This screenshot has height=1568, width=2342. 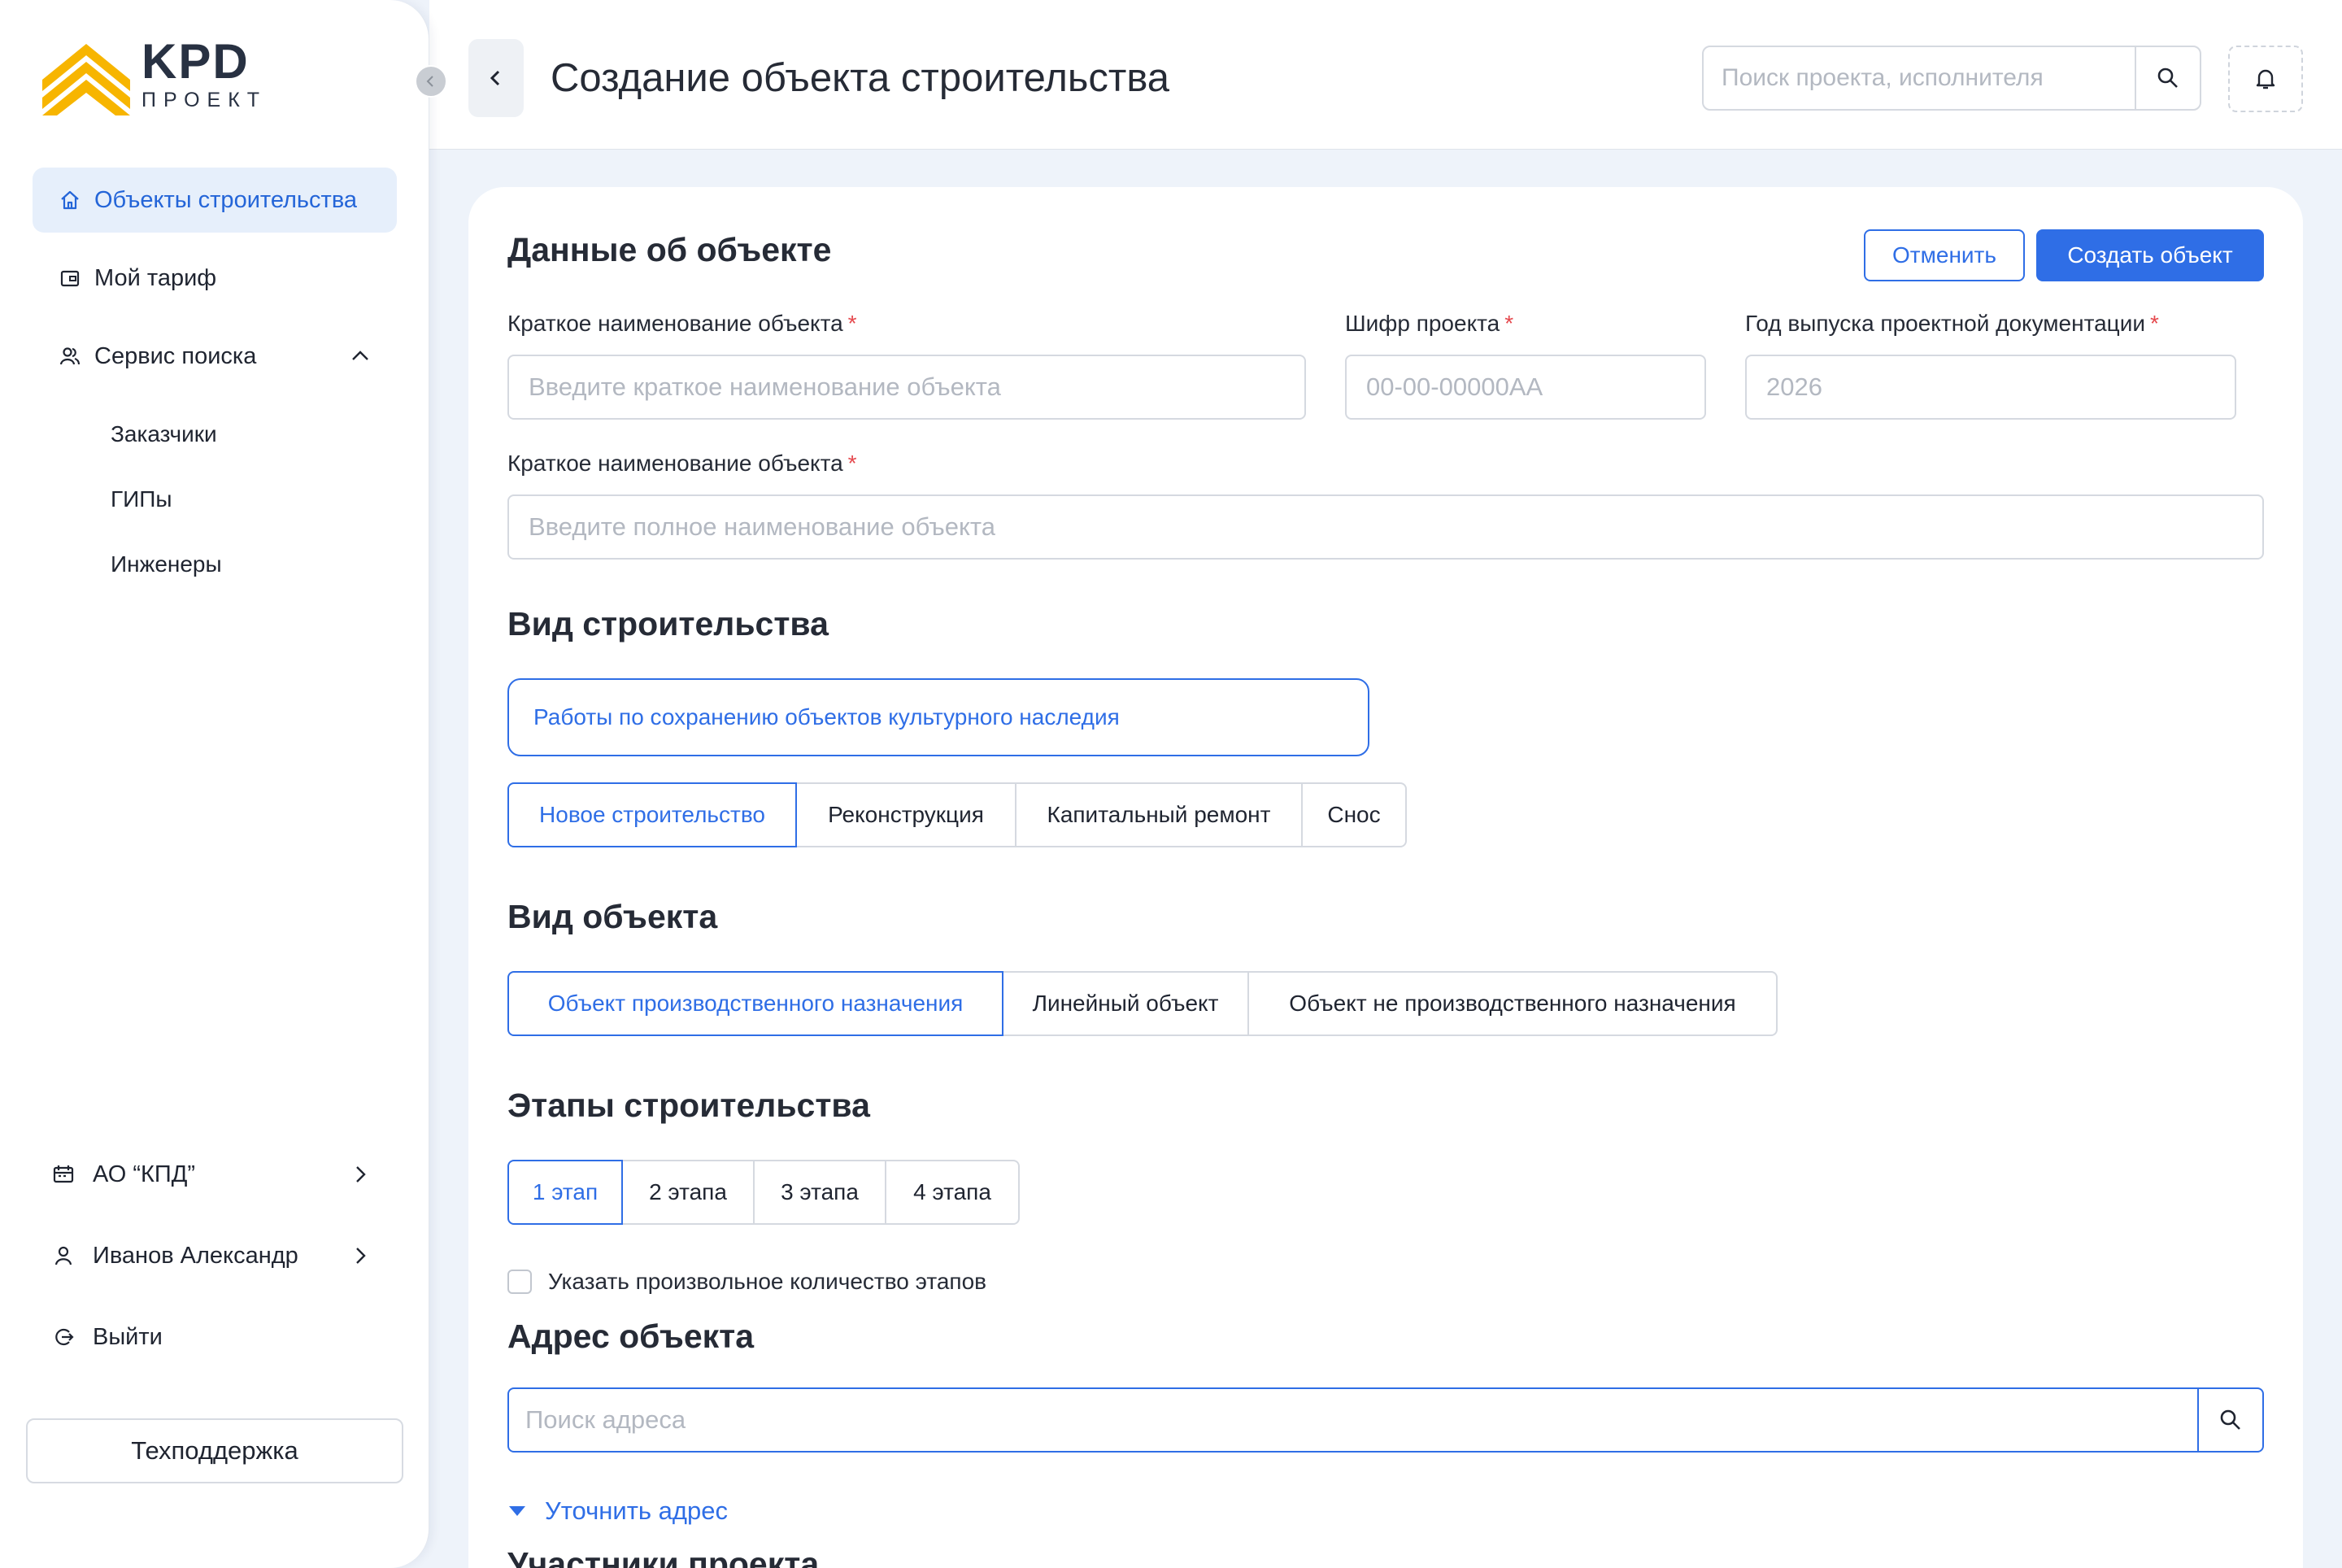 What do you see at coordinates (195, 1255) in the screenshot?
I see `profile-label: Иванов Александр` at bounding box center [195, 1255].